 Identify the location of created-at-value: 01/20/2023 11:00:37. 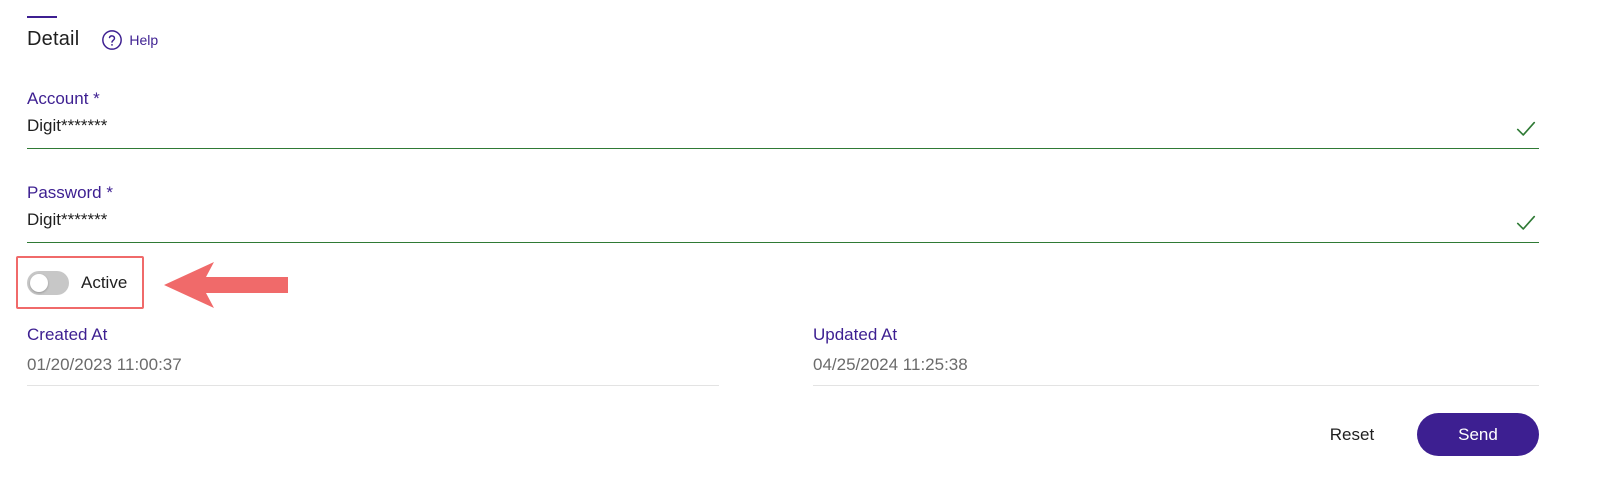
(373, 369).